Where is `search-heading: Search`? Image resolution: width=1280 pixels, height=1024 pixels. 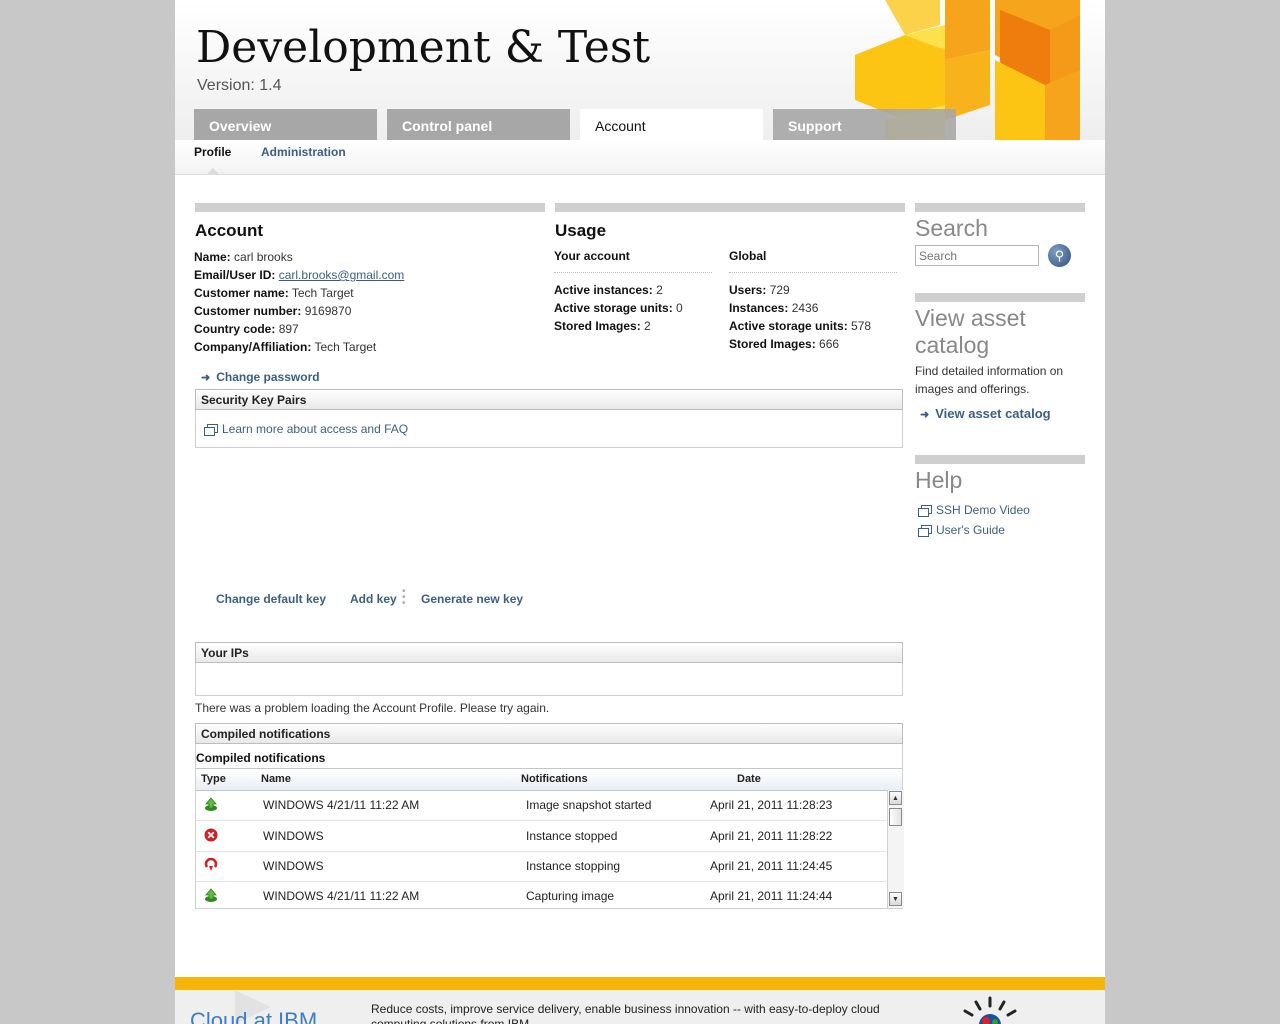
search-heading: Search is located at coordinates (951, 228).